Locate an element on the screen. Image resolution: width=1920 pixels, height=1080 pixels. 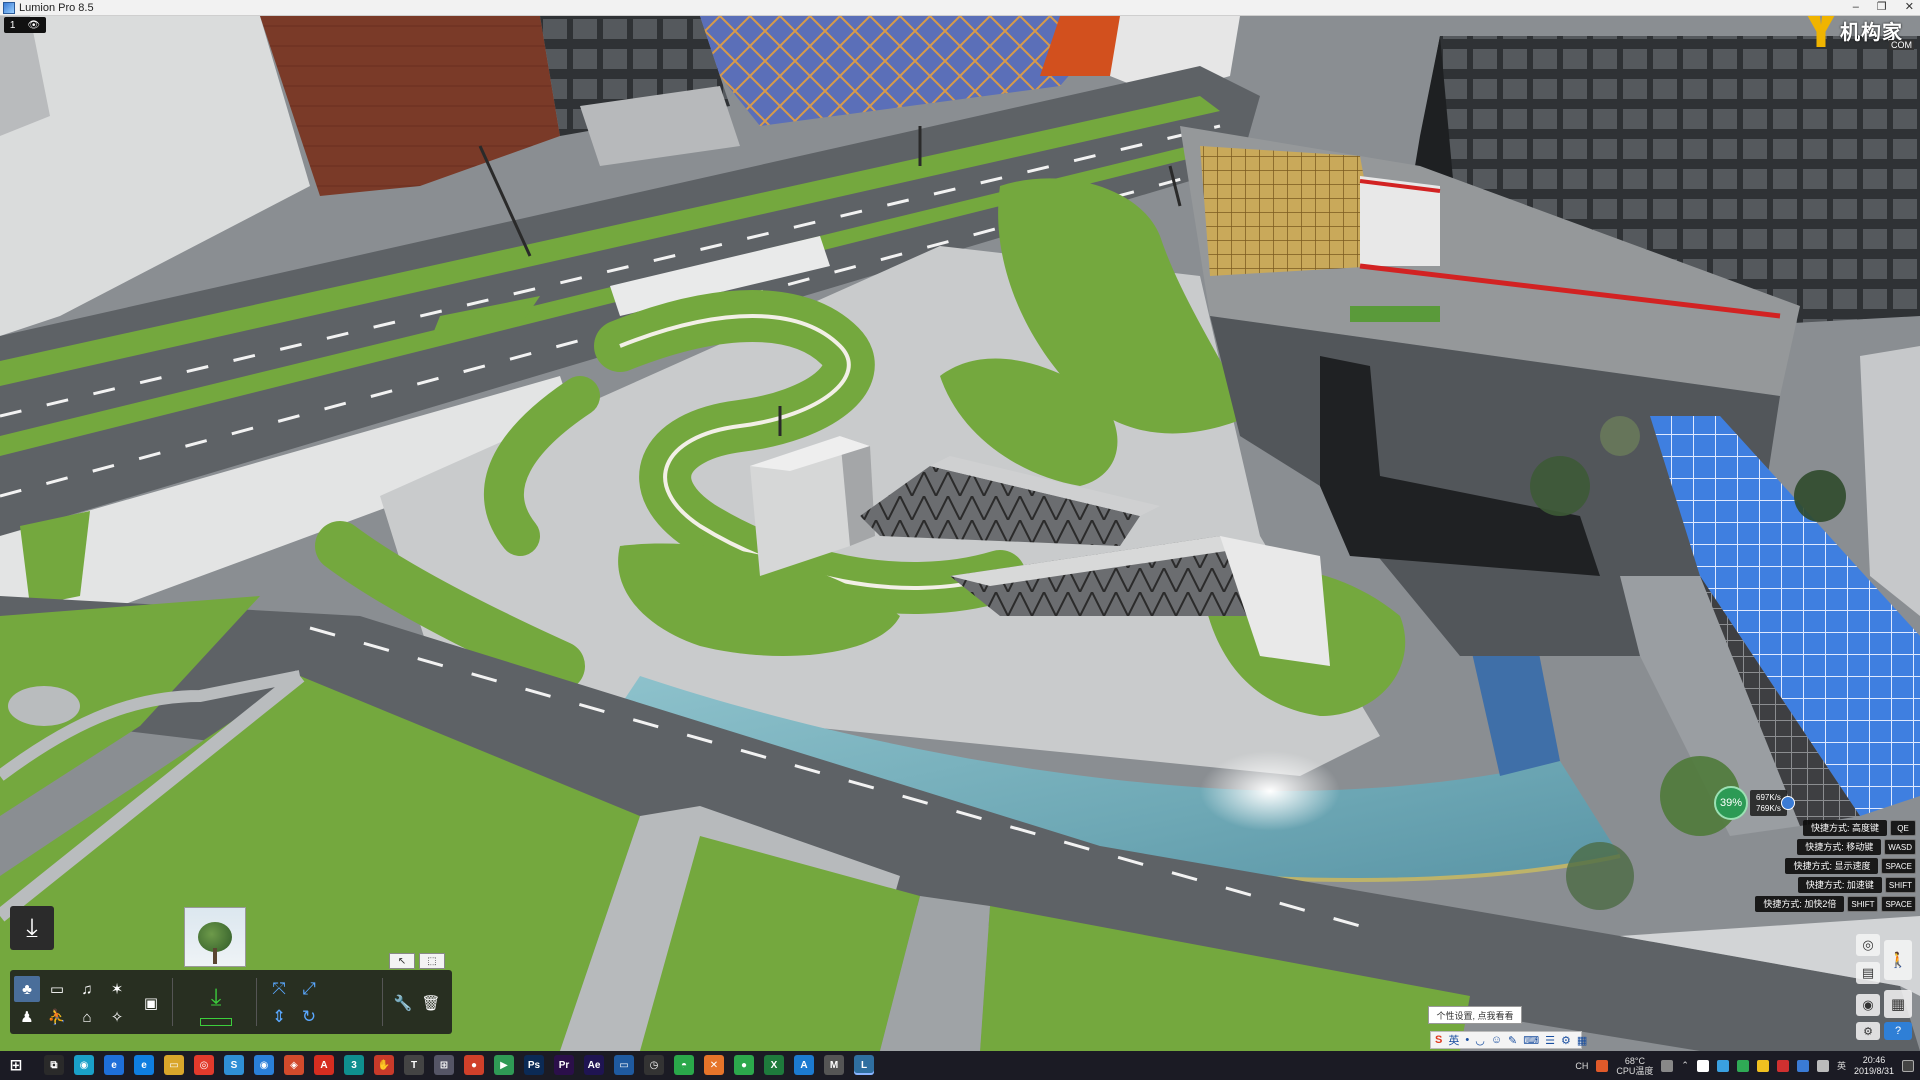
tray-lang-label: 英 is located at coordinates (1841, 1065).